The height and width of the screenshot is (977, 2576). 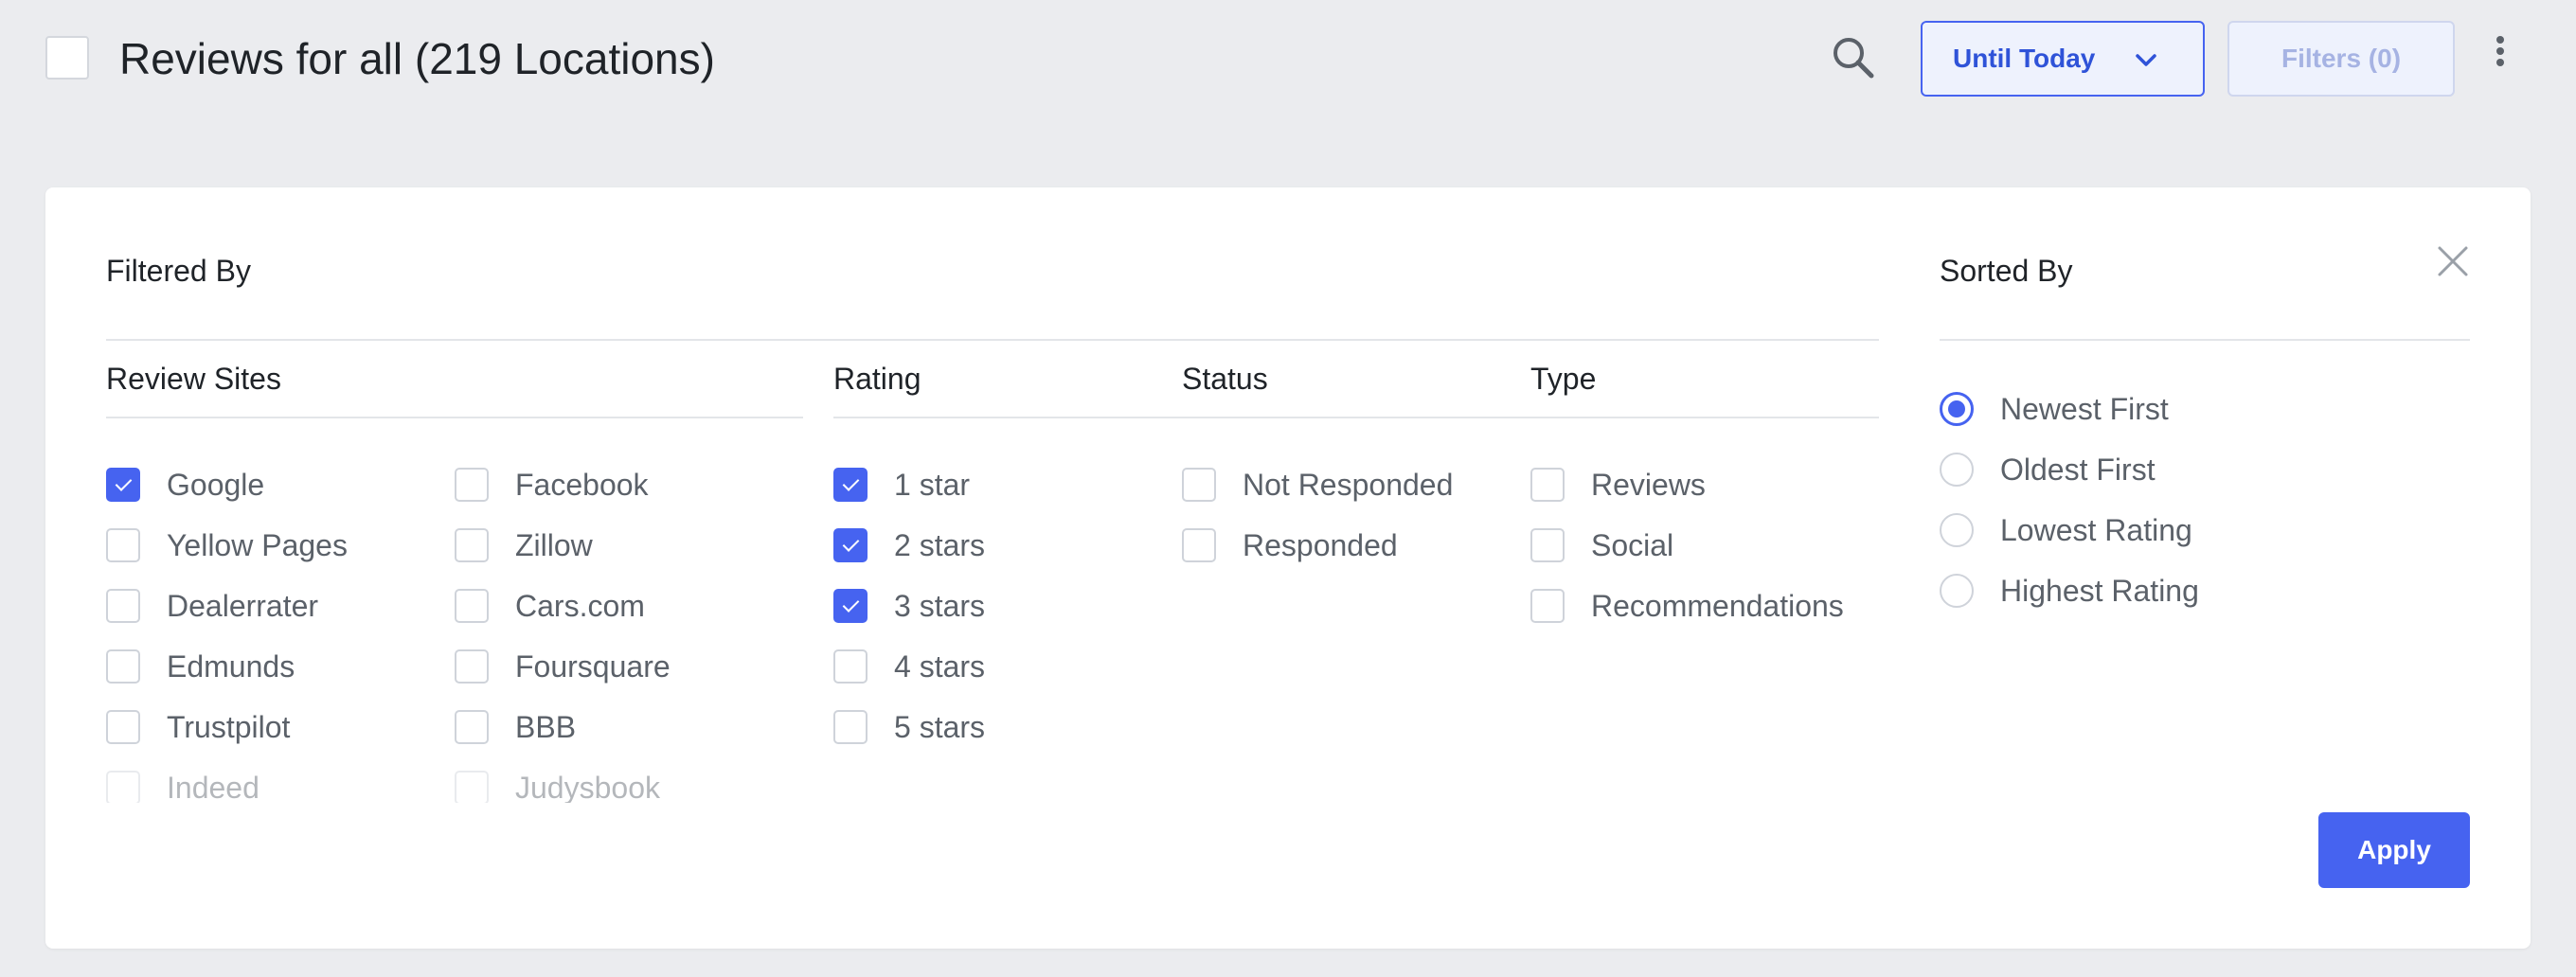 What do you see at coordinates (1348, 484) in the screenshot?
I see `option-label: Not Responded` at bounding box center [1348, 484].